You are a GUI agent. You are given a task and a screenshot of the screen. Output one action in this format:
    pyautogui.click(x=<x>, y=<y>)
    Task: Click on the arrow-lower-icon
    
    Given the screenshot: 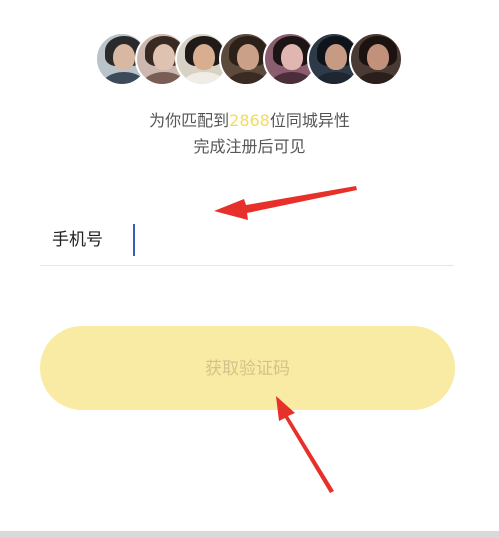 What is the action you would take?
    pyautogui.click(x=305, y=444)
    